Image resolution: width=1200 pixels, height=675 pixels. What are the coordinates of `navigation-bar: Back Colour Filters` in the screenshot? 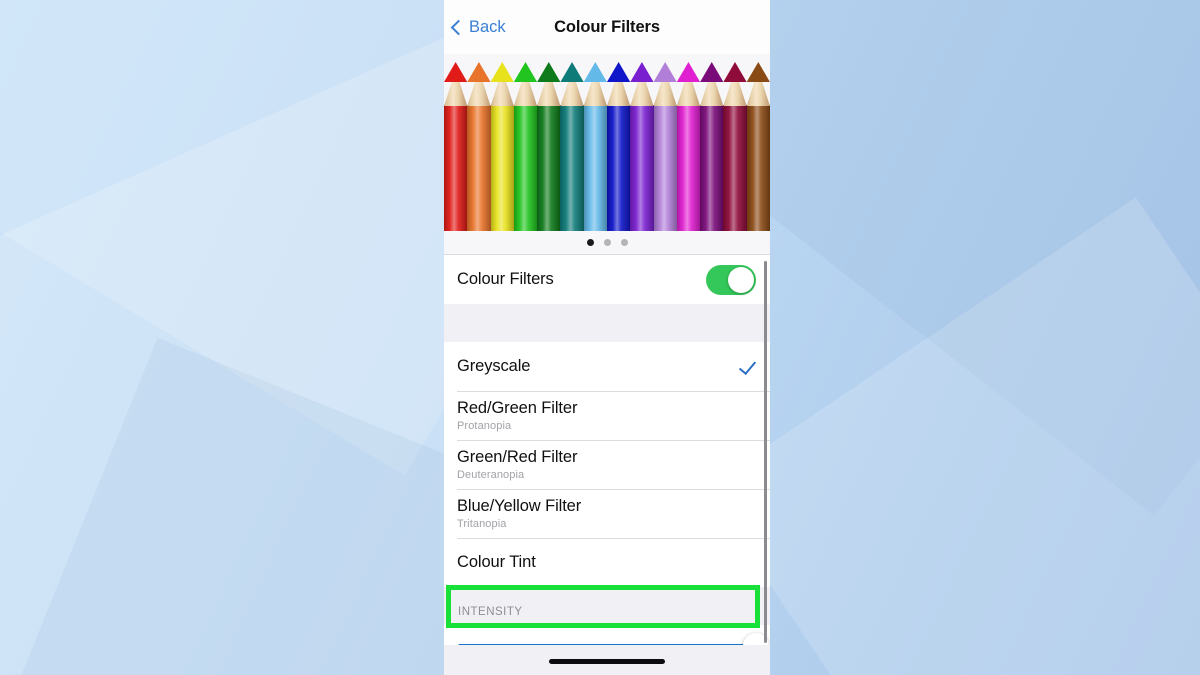 It's located at (607, 27).